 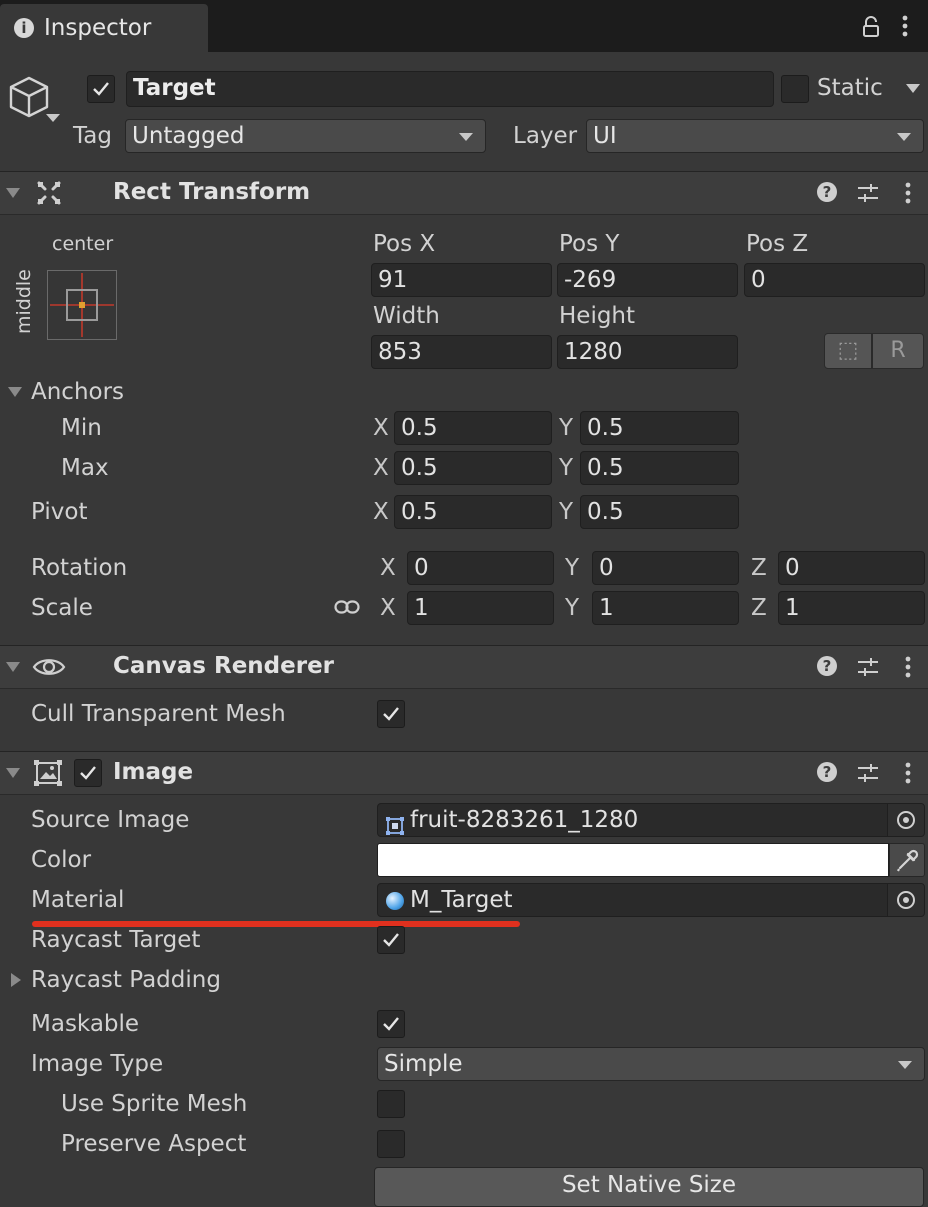 I want to click on anchor-max-x-input: 0.5, so click(x=473, y=468).